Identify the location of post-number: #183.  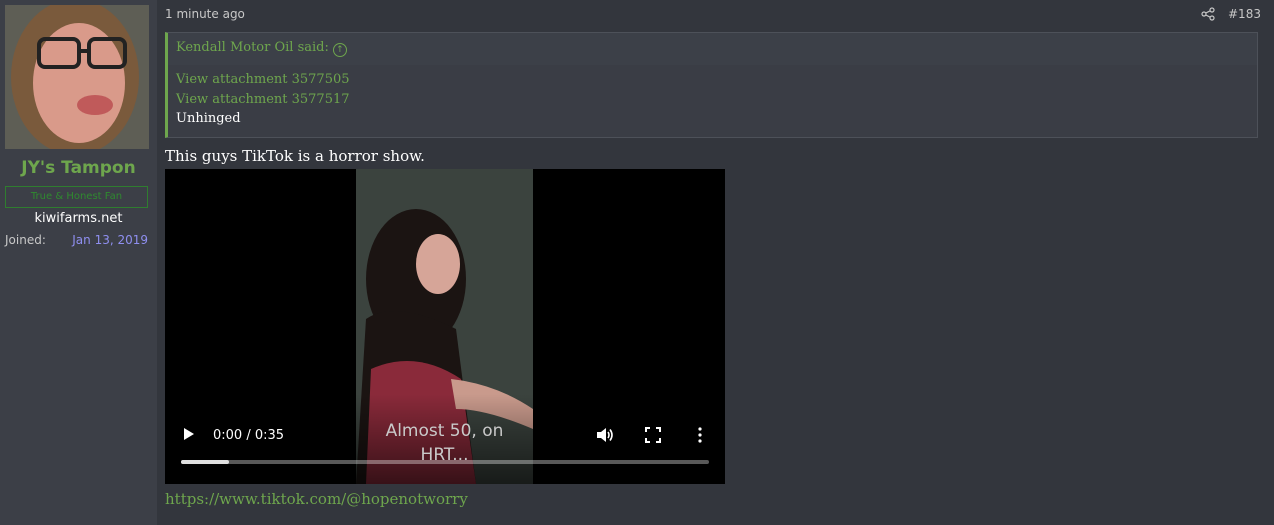
(1244, 14).